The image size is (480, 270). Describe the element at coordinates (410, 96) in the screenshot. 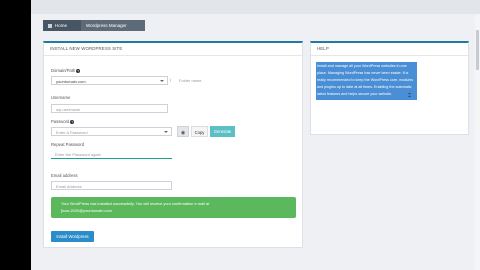

I see `text-cursor-icon: ⌶` at that location.